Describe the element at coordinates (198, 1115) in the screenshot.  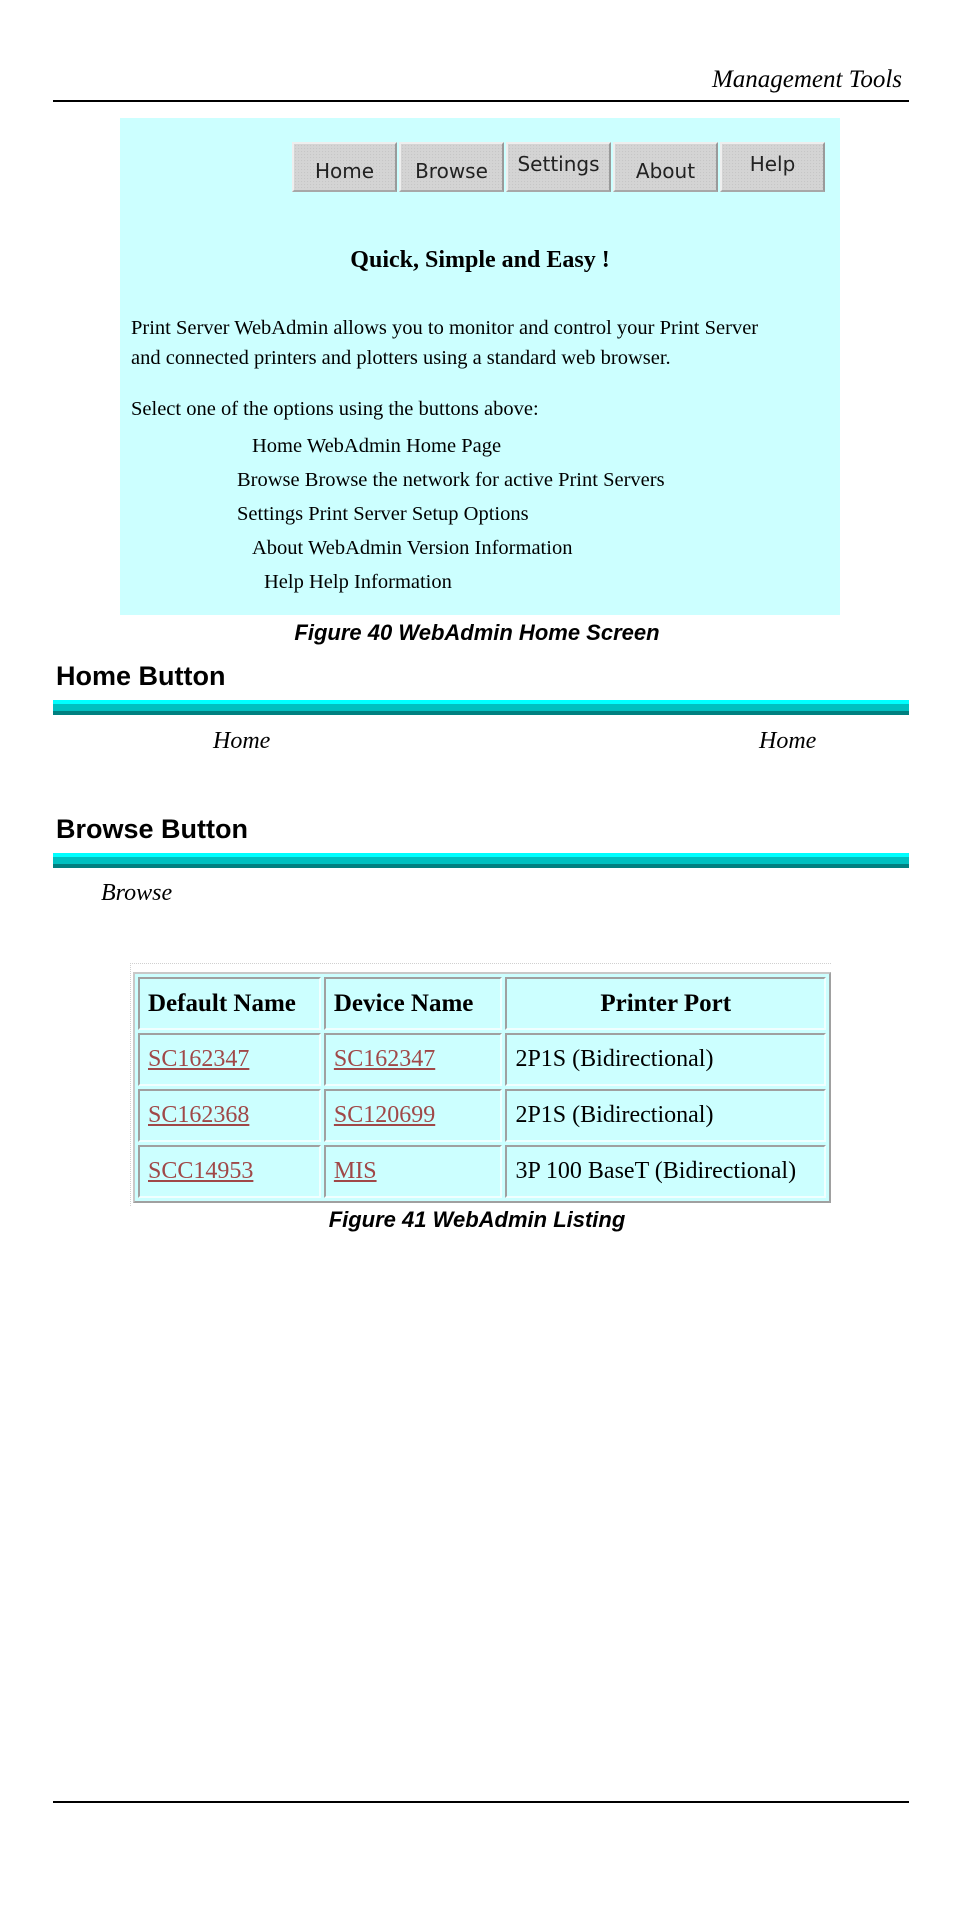
I see `default-name-link: SC162368` at that location.